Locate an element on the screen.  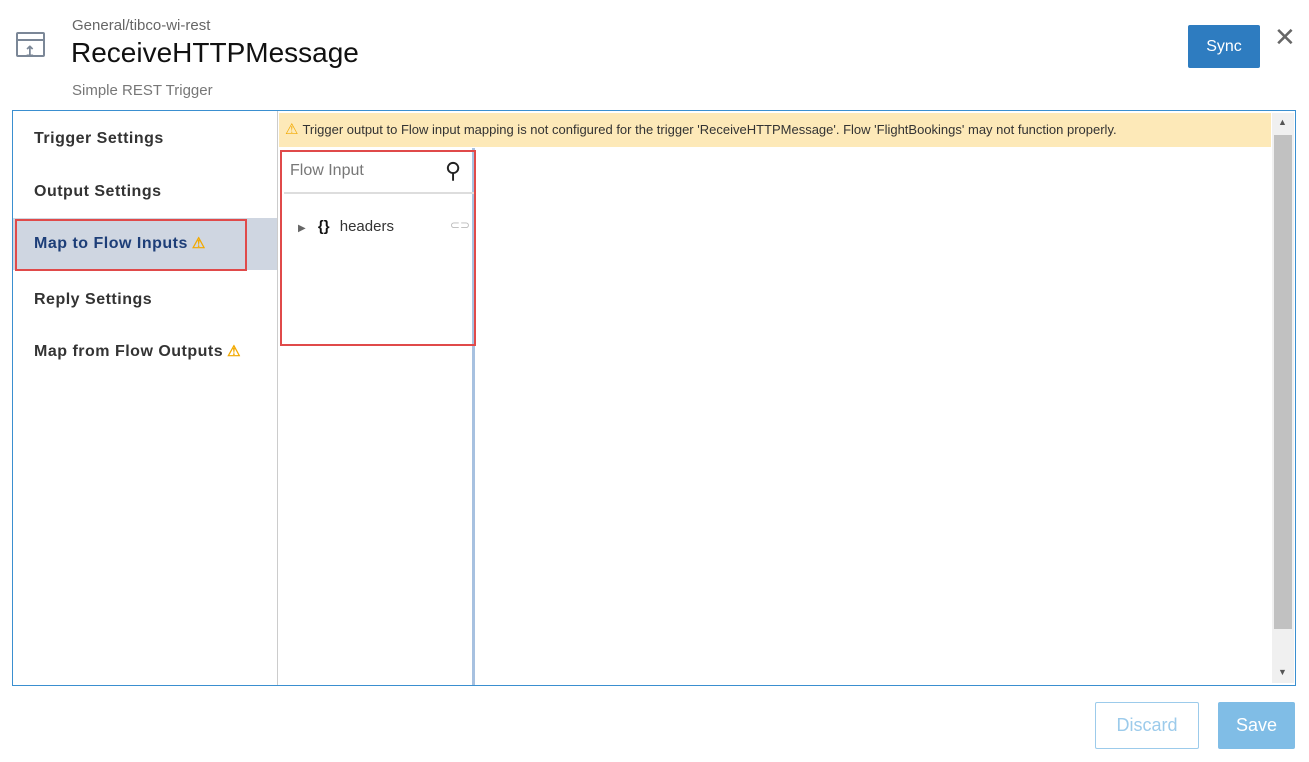
scroll-up-icon: ▲ is located at coordinates (1282, 122).